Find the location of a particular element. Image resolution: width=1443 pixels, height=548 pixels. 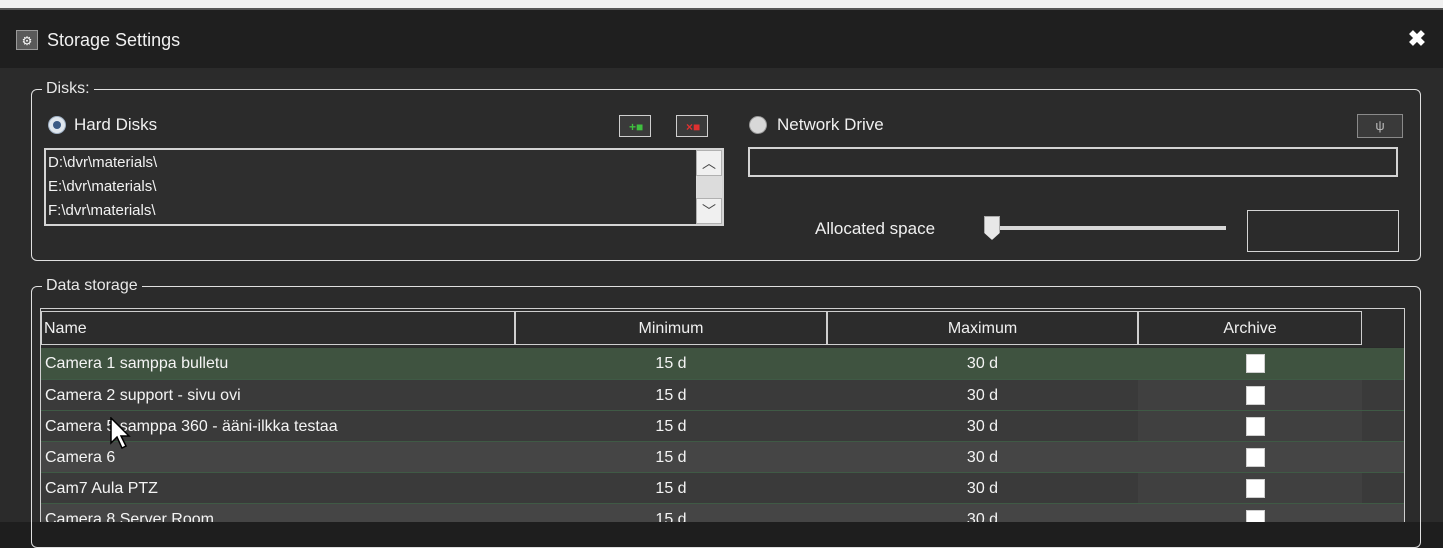

list-item: F:\dvr\materials\ is located at coordinates (102, 211).